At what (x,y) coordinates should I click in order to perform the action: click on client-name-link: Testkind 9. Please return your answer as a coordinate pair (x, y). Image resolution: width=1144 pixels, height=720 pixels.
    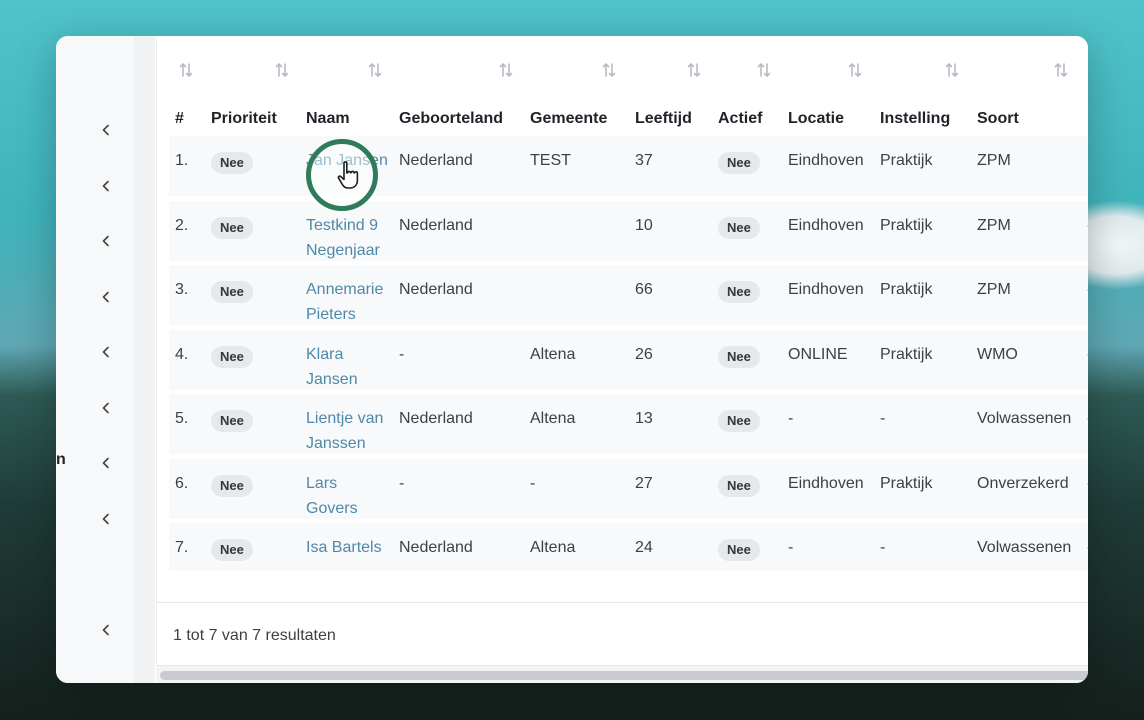
    Looking at the image, I should click on (342, 225).